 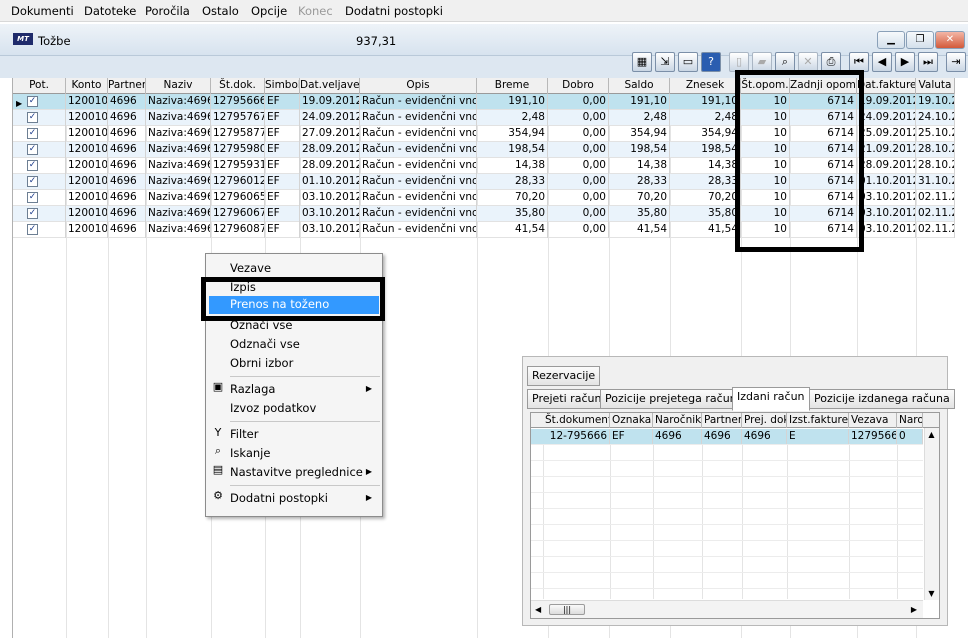 What do you see at coordinates (739, 62) in the screenshot?
I see `new-doc-button: ▯` at bounding box center [739, 62].